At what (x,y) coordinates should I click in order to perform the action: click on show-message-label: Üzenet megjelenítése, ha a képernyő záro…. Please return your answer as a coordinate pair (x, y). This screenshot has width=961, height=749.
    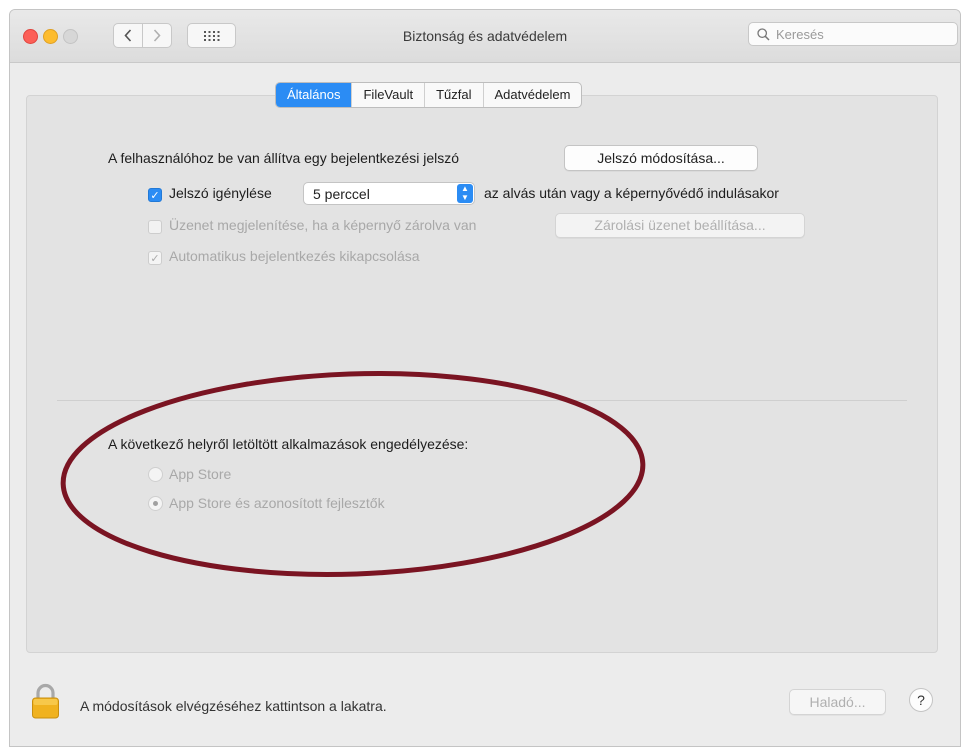
    Looking at the image, I should click on (323, 225).